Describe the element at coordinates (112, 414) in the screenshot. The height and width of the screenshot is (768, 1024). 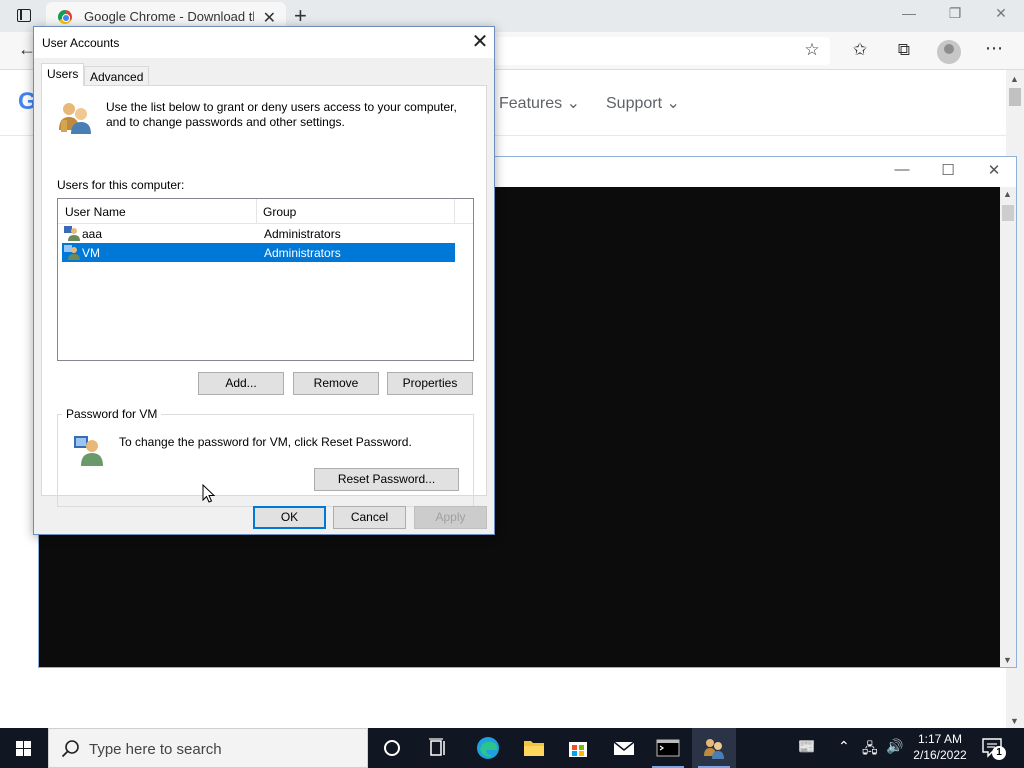
I see `password-group-legend: Password for VM` at that location.